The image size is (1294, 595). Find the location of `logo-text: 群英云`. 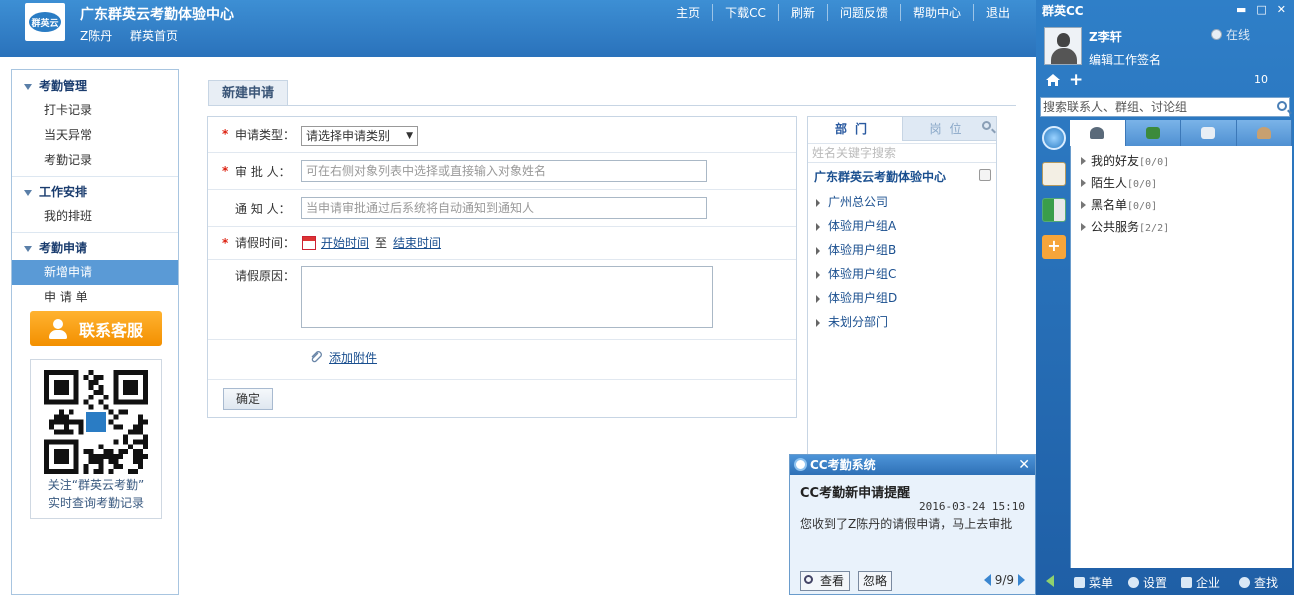

logo-text: 群英云 is located at coordinates (45, 22).